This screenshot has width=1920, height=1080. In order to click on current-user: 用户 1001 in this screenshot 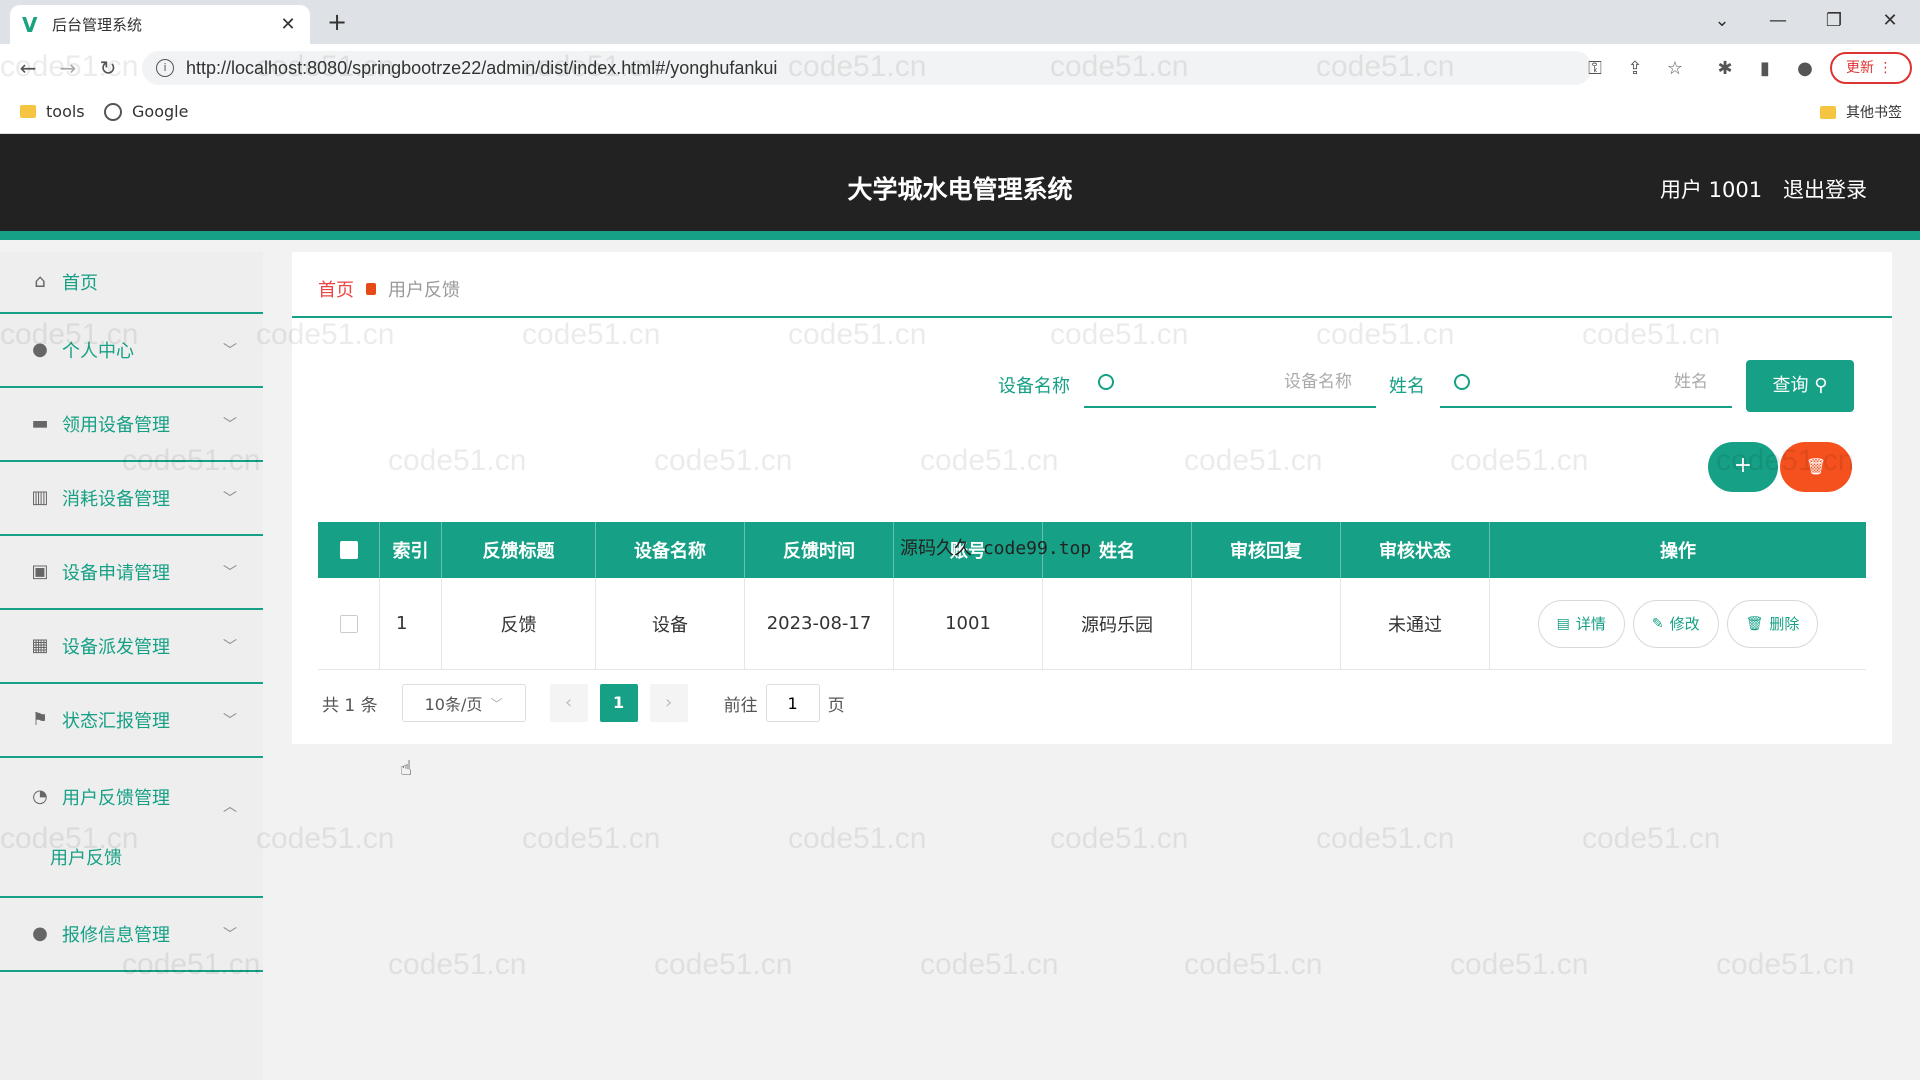, I will do `click(1711, 190)`.